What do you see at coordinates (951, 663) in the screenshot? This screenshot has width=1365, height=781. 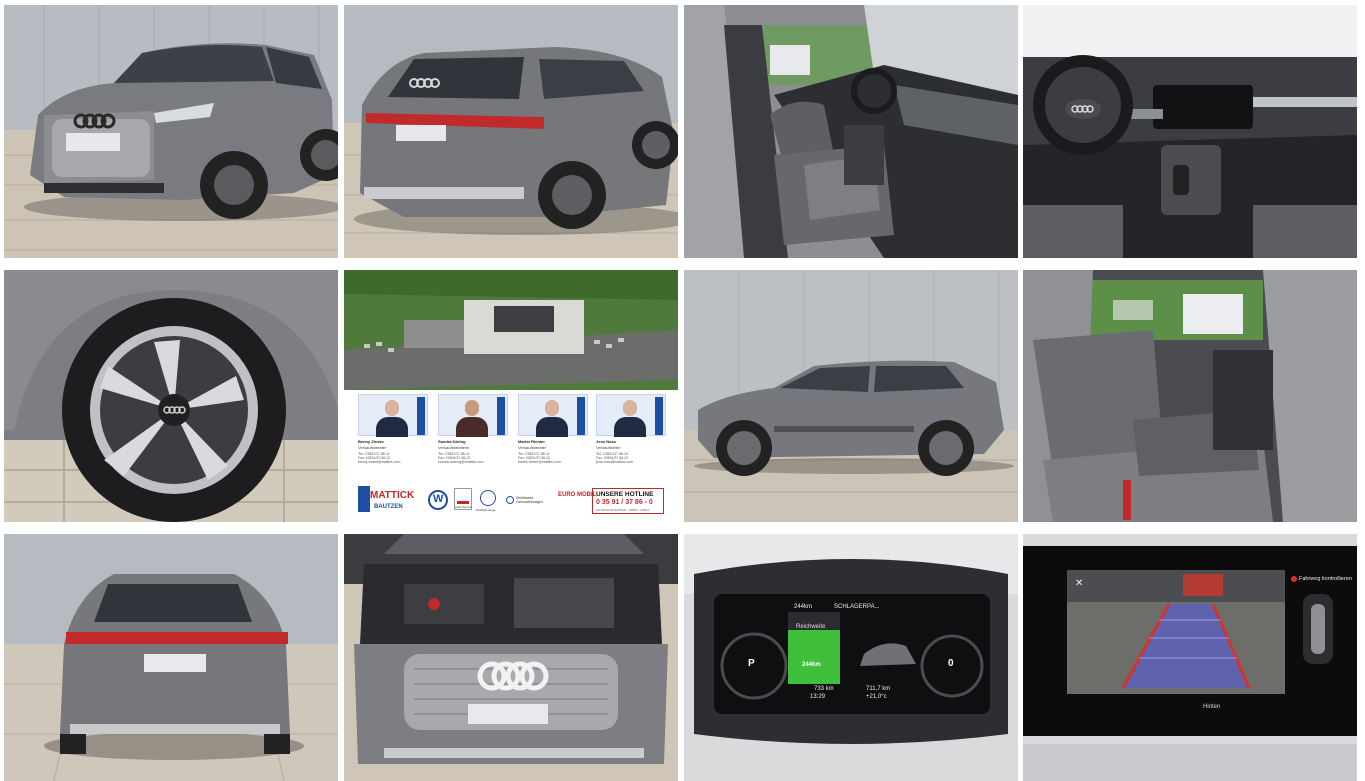 I see `right-gauge-value: 0` at bounding box center [951, 663].